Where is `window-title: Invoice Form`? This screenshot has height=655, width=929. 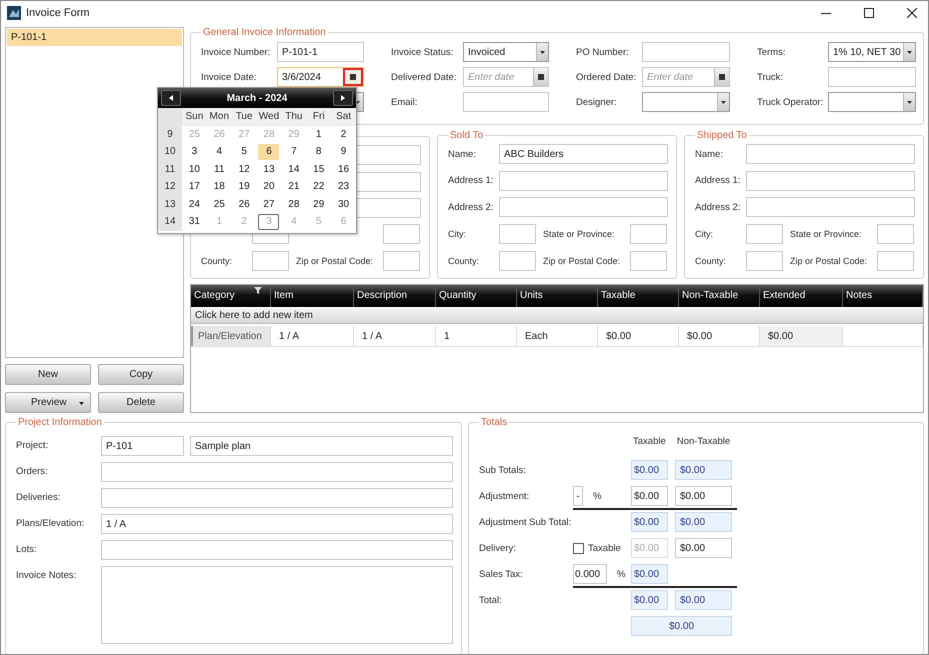 window-title: Invoice Form is located at coordinates (58, 13).